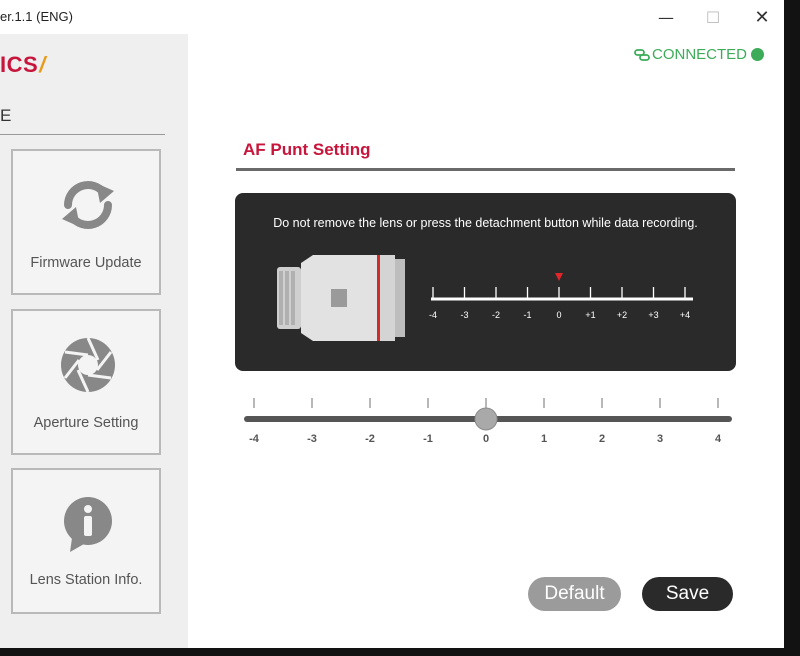 This screenshot has height=656, width=800. I want to click on window-title: er.1.1 (ENG), so click(36, 16).